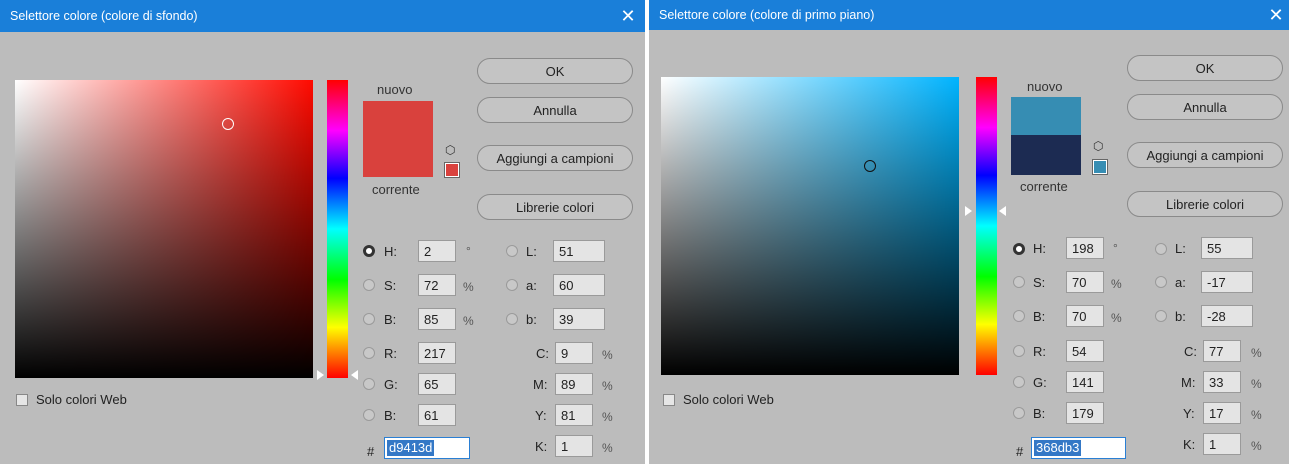 This screenshot has height=464, width=1289. I want to click on green-input: 65, so click(437, 384).